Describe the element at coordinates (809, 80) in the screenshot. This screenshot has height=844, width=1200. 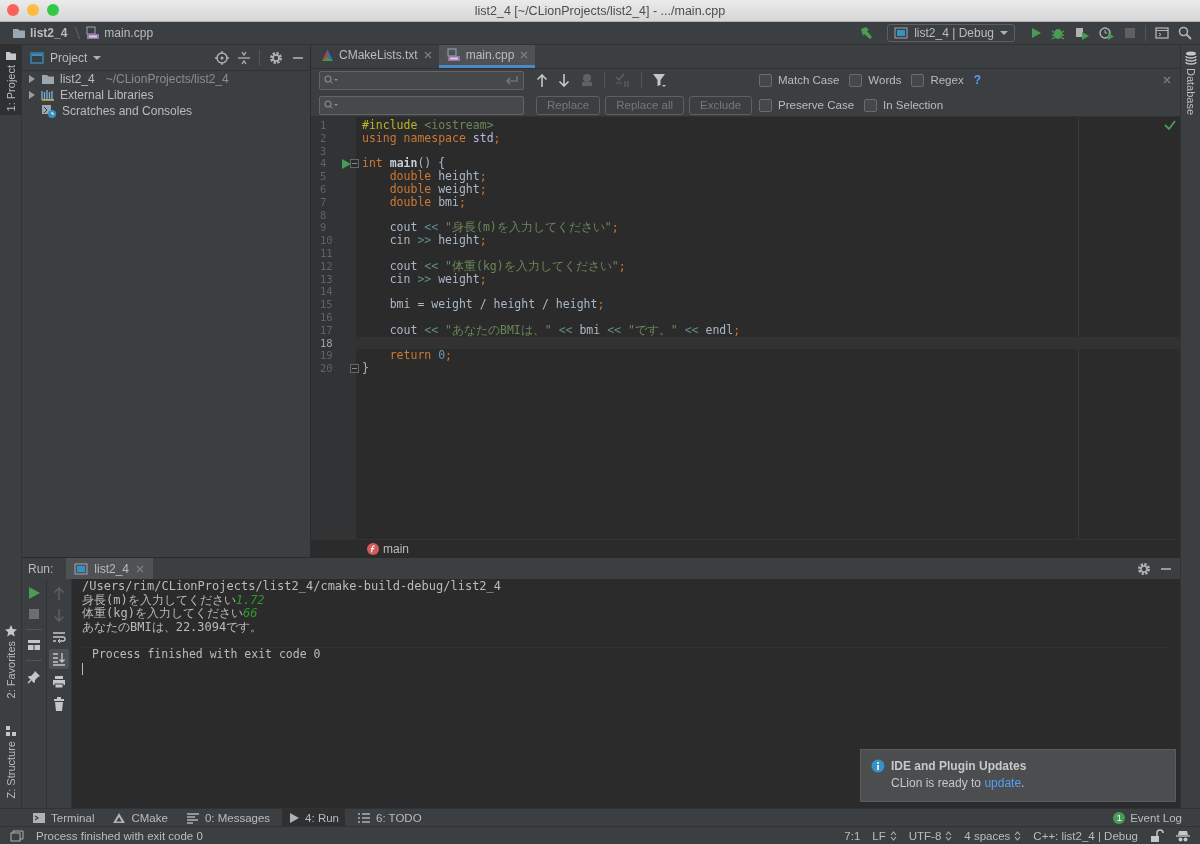
I see `checkbox-label: Match Case` at that location.